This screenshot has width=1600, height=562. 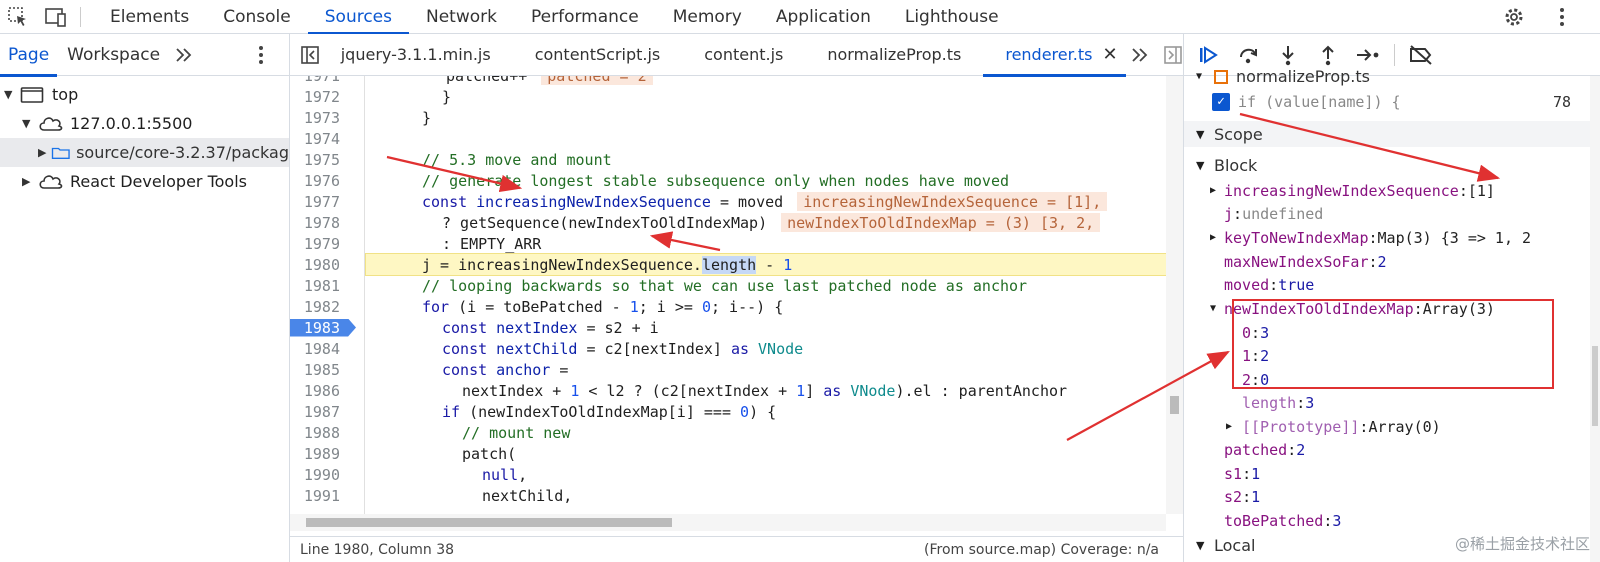 I want to click on tab-performance: Performance, so click(x=585, y=17).